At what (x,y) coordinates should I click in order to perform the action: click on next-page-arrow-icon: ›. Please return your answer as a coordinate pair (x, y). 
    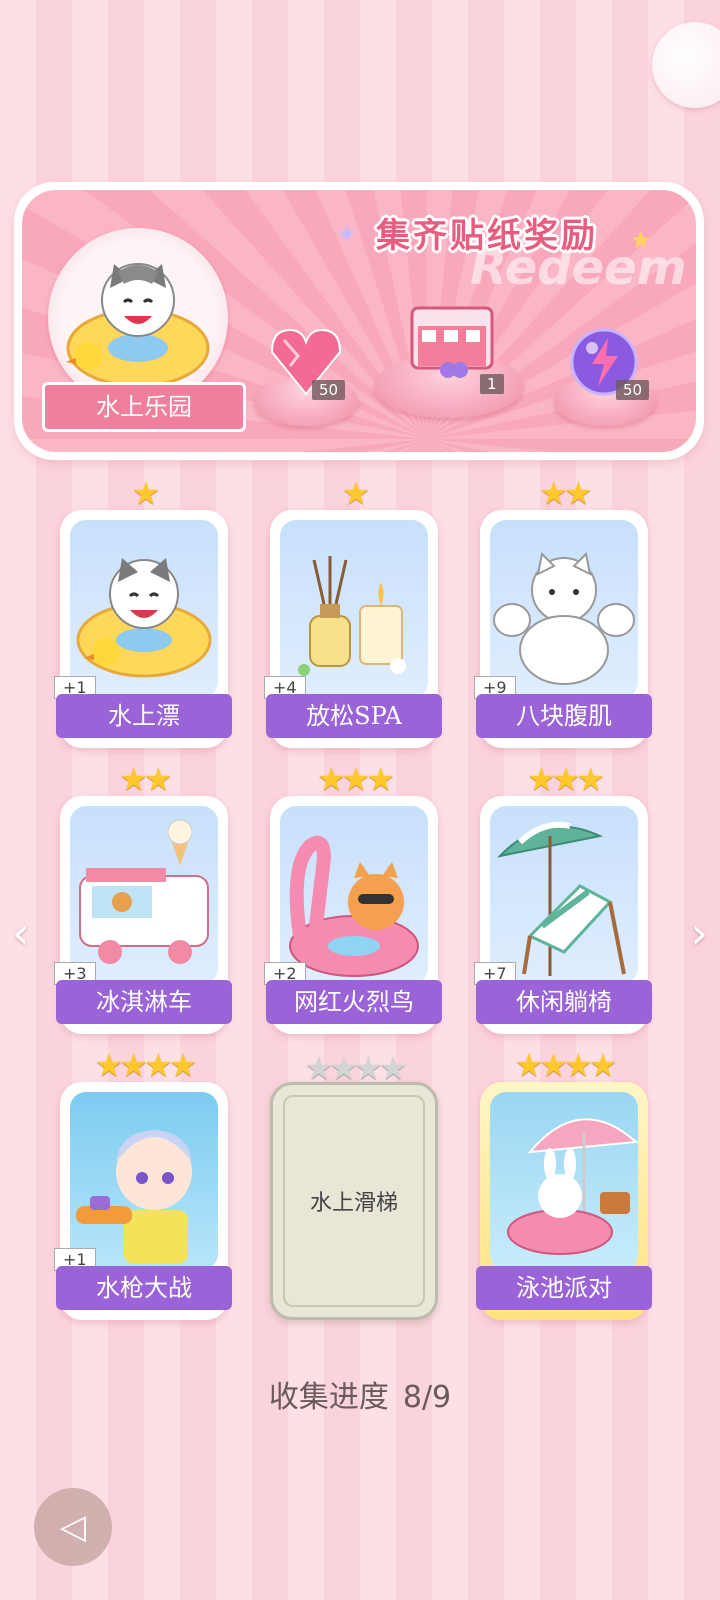
    Looking at the image, I should click on (699, 933).